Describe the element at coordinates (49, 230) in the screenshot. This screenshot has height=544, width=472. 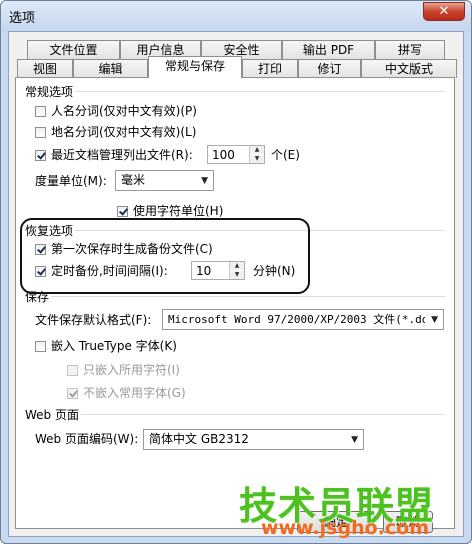
I see `recovery-group-label: 恢复选项` at that location.